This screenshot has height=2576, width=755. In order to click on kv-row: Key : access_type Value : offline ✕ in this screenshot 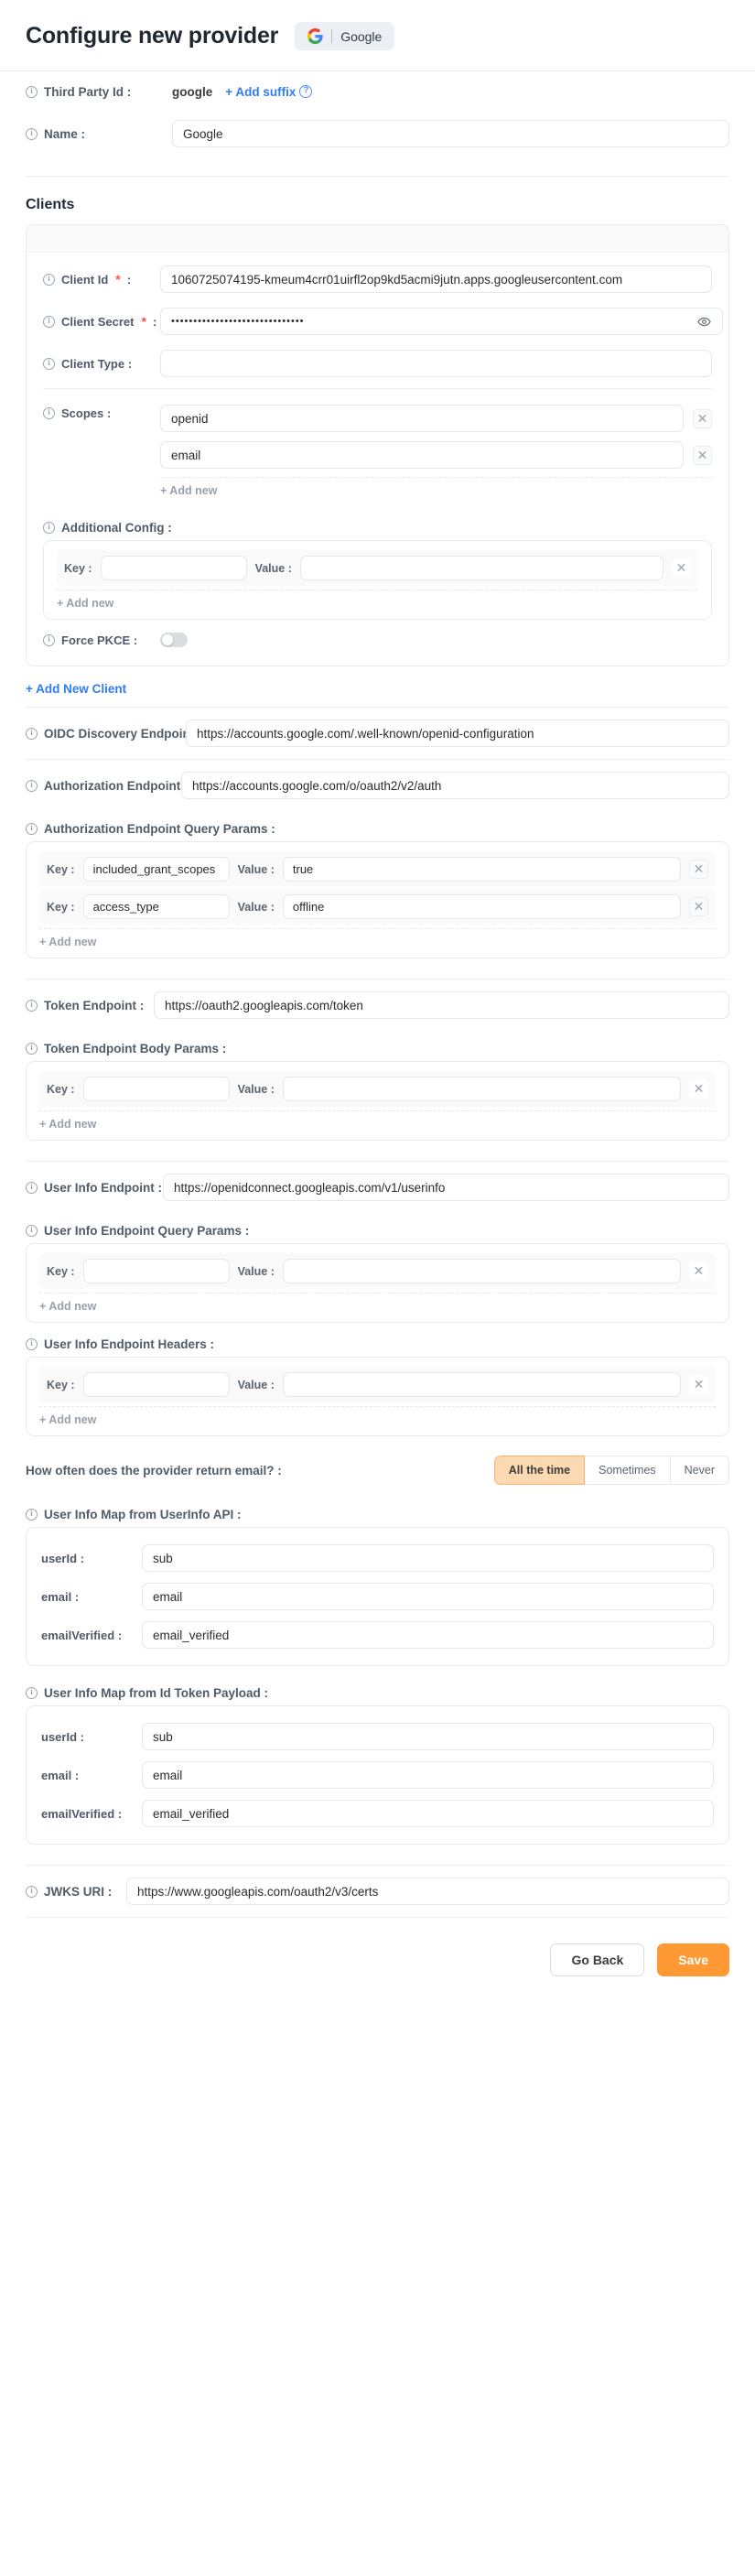, I will do `click(377, 907)`.